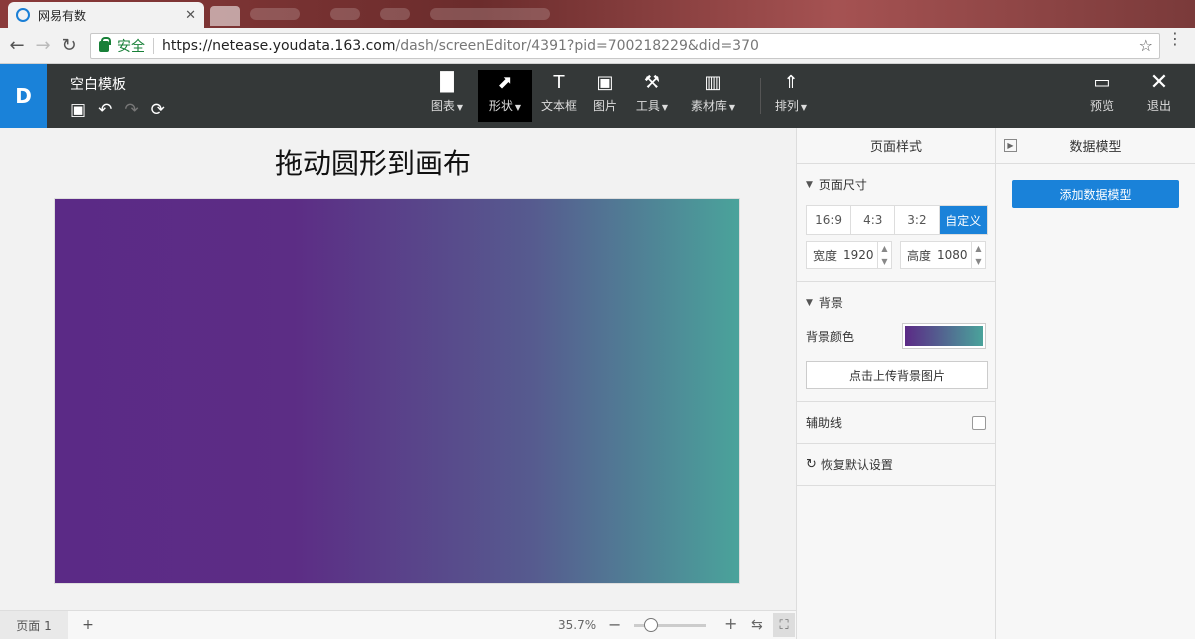 Image resolution: width=1195 pixels, height=639 pixels. What do you see at coordinates (896, 336) in the screenshot?
I see `background-color-row: 背景颜色` at bounding box center [896, 336].